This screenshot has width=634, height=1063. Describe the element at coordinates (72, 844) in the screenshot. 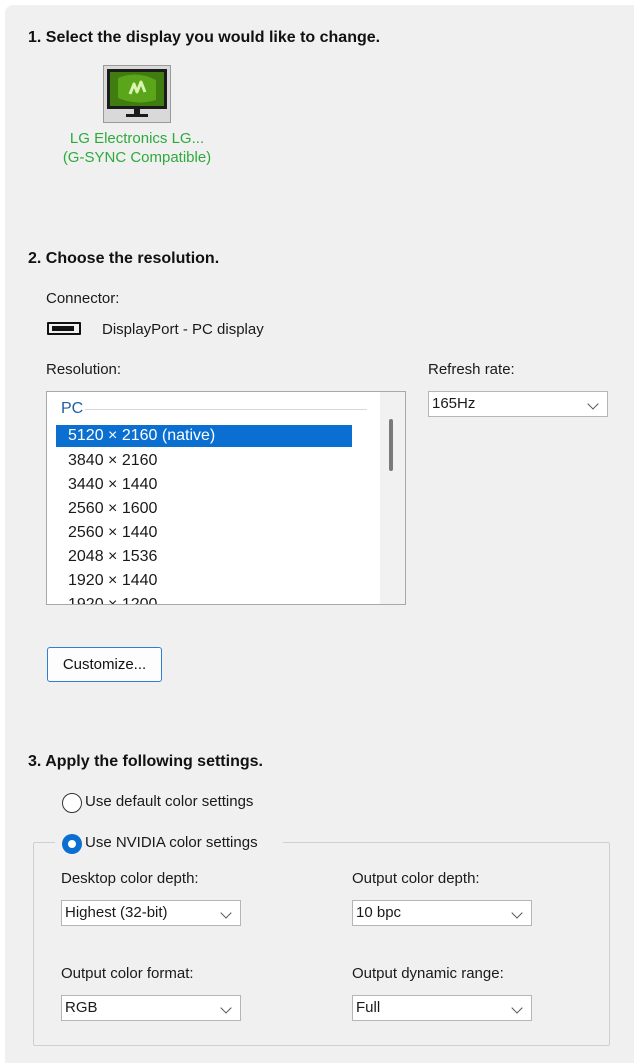

I see `nvidia-color-radio` at that location.